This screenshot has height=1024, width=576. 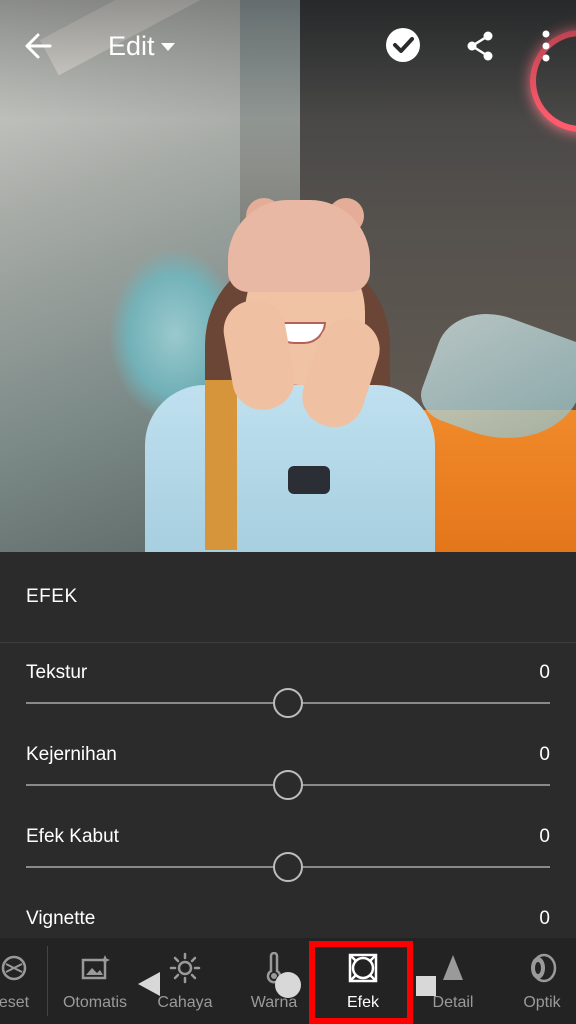 What do you see at coordinates (95, 968) in the screenshot?
I see `auto-icon` at bounding box center [95, 968].